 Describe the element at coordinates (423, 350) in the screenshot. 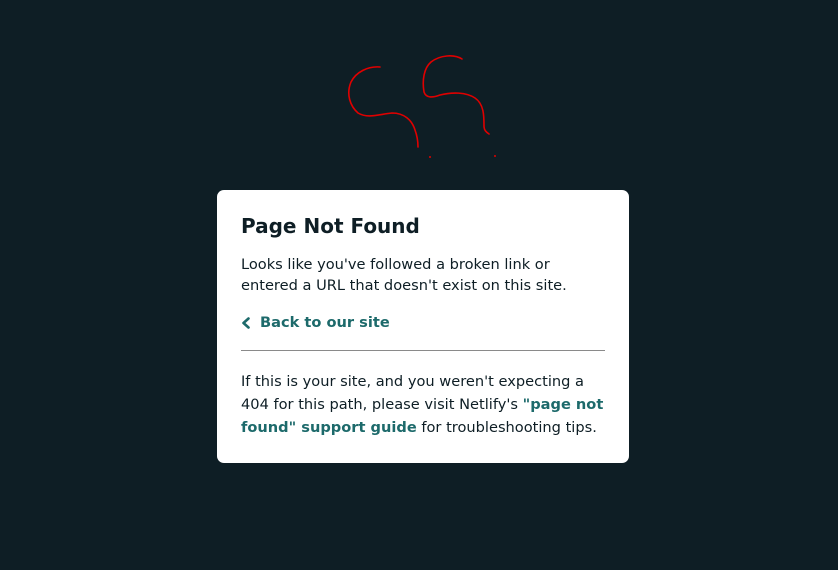

I see `divider` at that location.